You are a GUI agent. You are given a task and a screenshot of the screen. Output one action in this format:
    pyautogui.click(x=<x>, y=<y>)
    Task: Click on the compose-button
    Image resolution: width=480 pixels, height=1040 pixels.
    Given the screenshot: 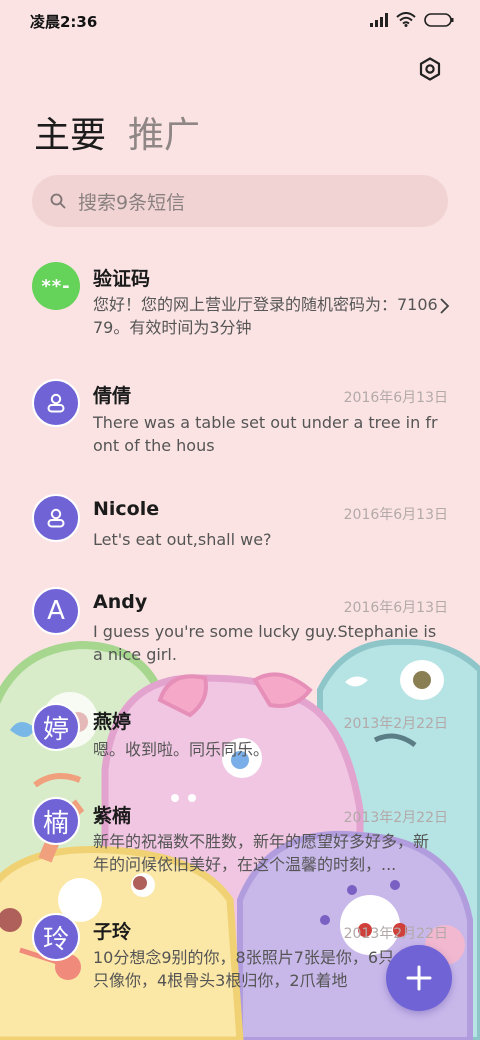 What is the action you would take?
    pyautogui.click(x=419, y=978)
    